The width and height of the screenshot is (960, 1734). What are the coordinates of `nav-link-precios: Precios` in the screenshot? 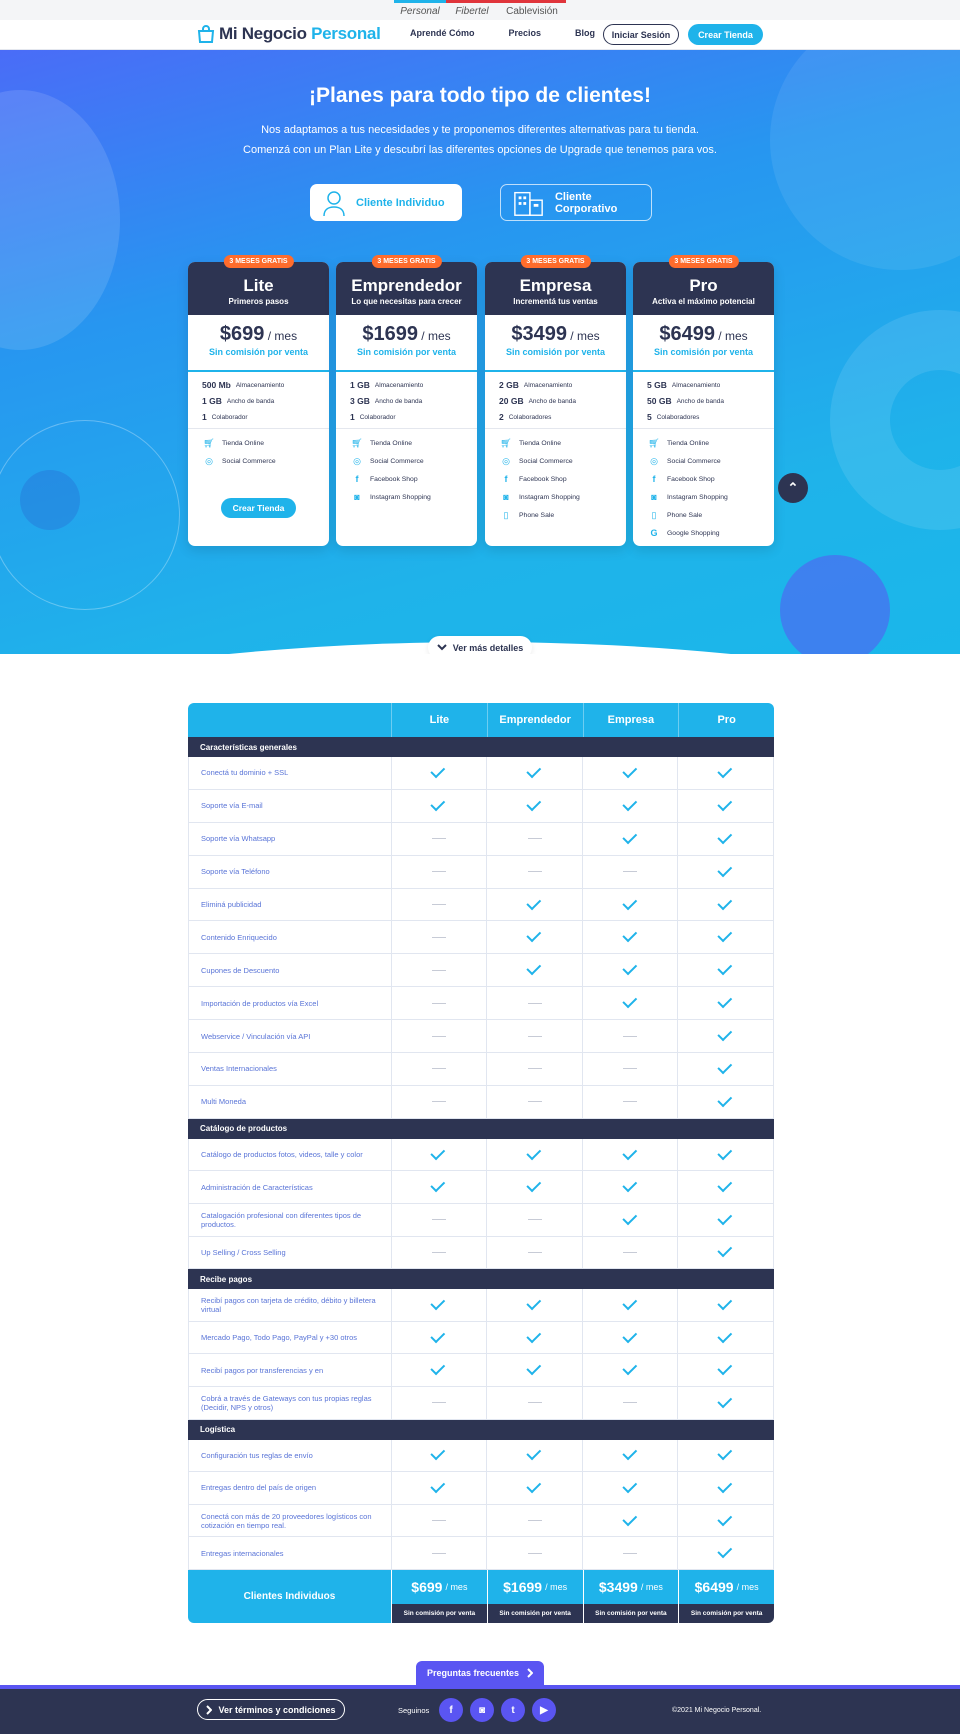 It's located at (525, 33).